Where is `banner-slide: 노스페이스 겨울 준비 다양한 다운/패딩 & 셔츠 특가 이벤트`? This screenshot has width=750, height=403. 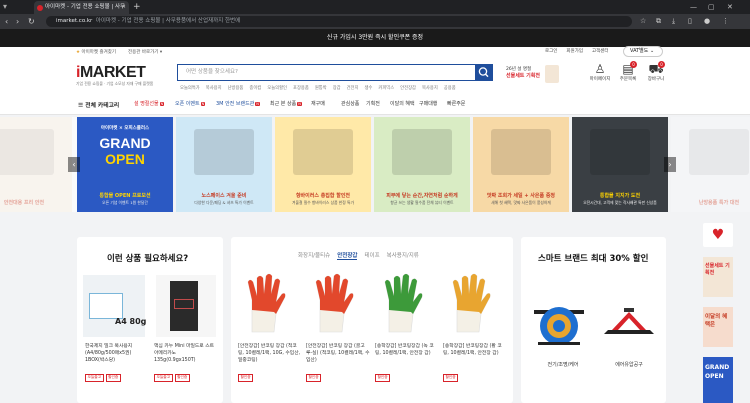 banner-slide: 노스페이스 겨울 준비 다양한 다운/패딩 & 셔츠 특가 이벤트 is located at coordinates (224, 164).